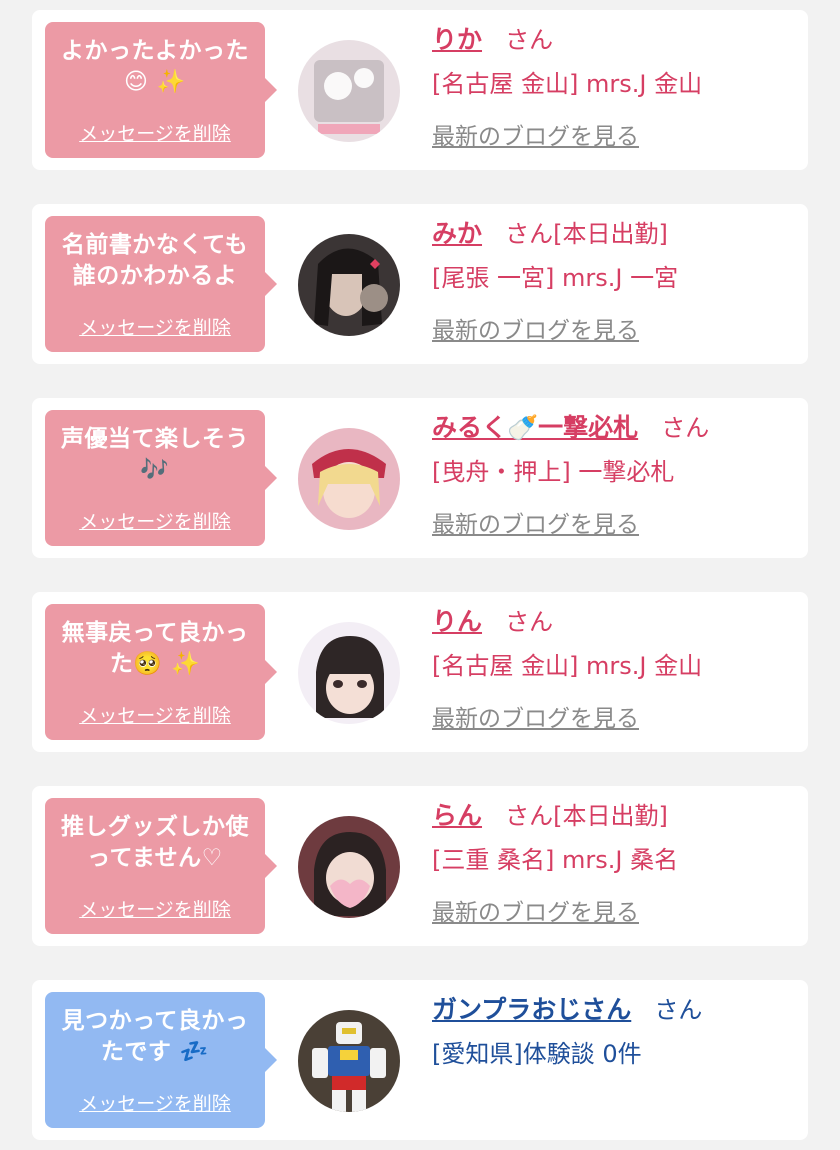 The height and width of the screenshot is (1150, 840). I want to click on cast-info: みるく🍼一撃必札 さん [曳舟・押上] 一撃必札 最新のブログを見る, so click(615, 474).